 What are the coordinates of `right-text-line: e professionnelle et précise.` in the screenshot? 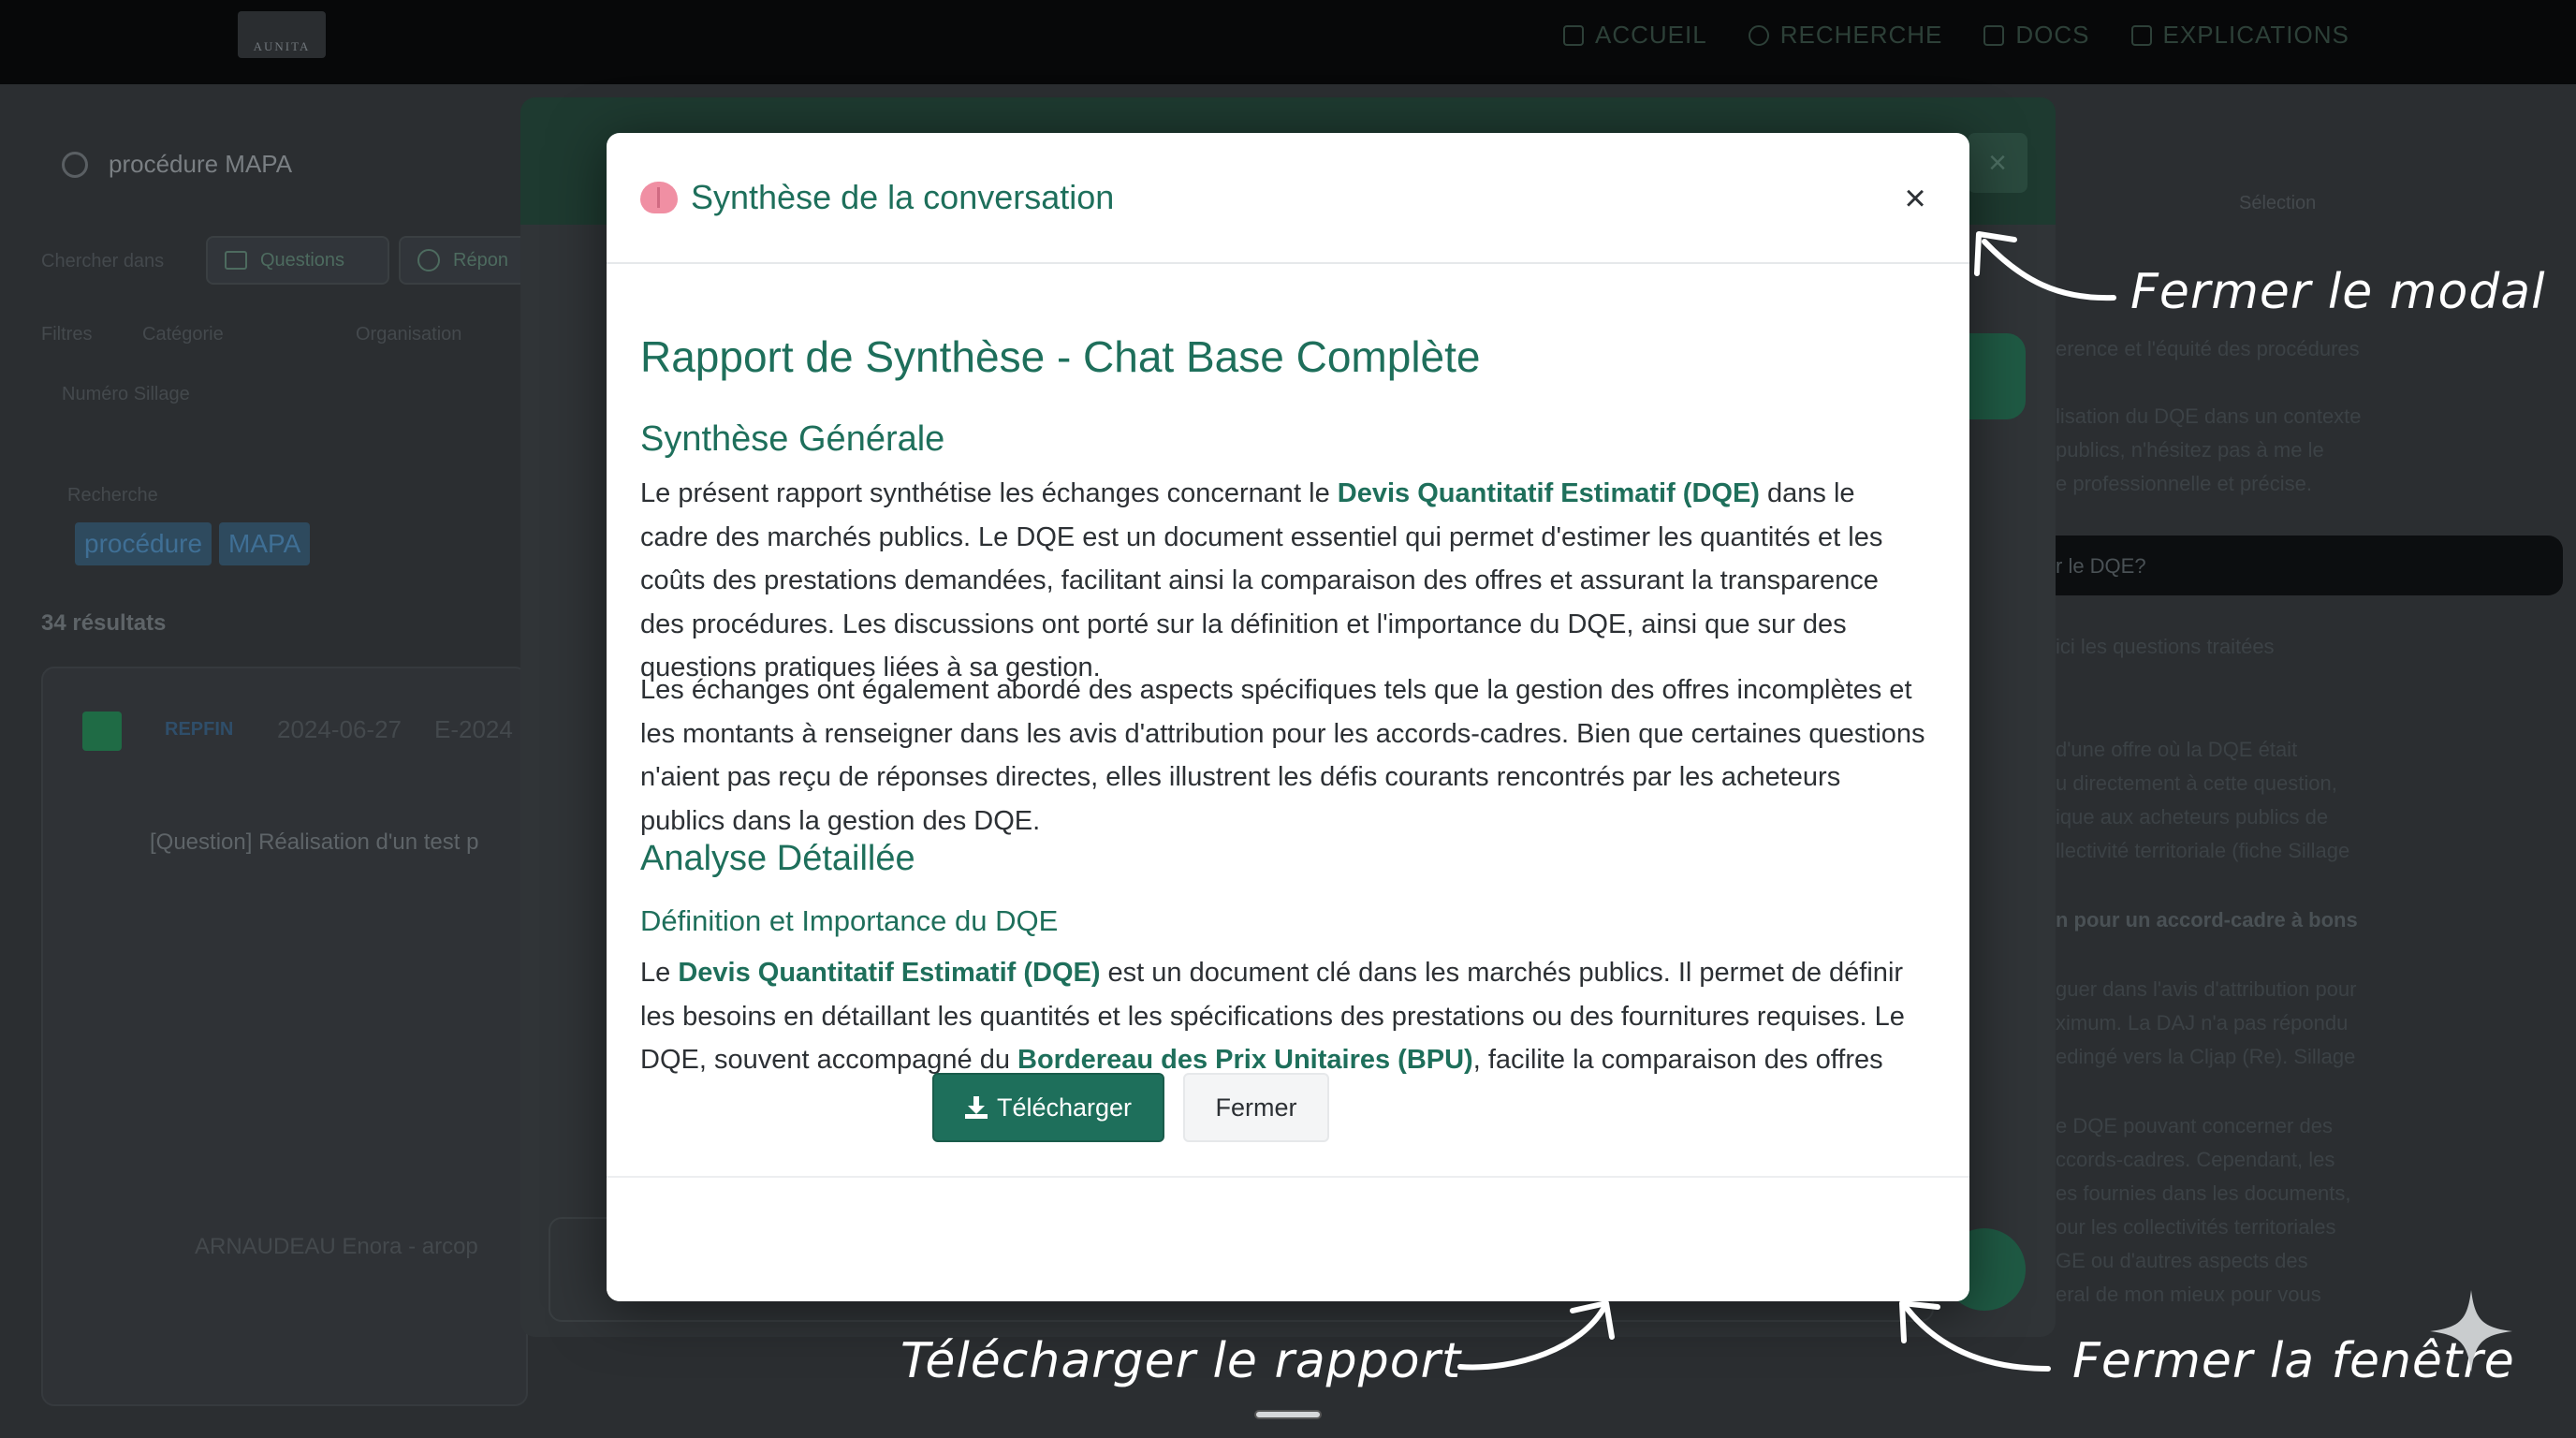 It's located at (2184, 484).